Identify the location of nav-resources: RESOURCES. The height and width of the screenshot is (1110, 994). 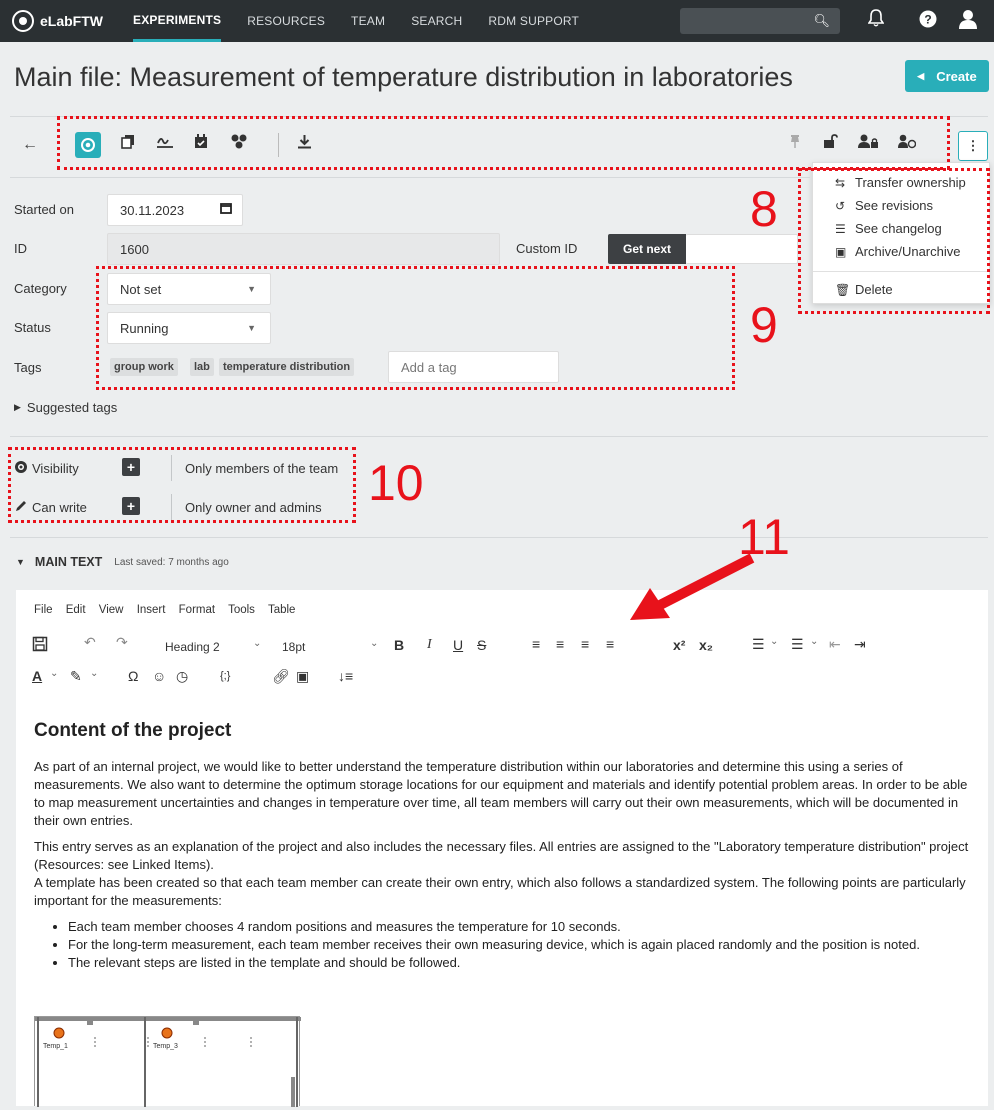
(286, 21).